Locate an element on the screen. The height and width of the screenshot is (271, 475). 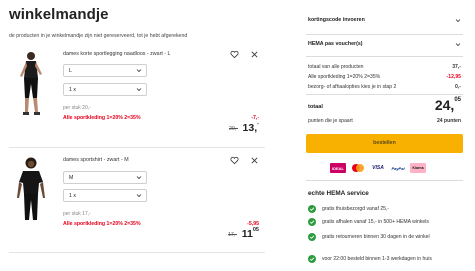
total-value: 24,05 is located at coordinates (448, 105).